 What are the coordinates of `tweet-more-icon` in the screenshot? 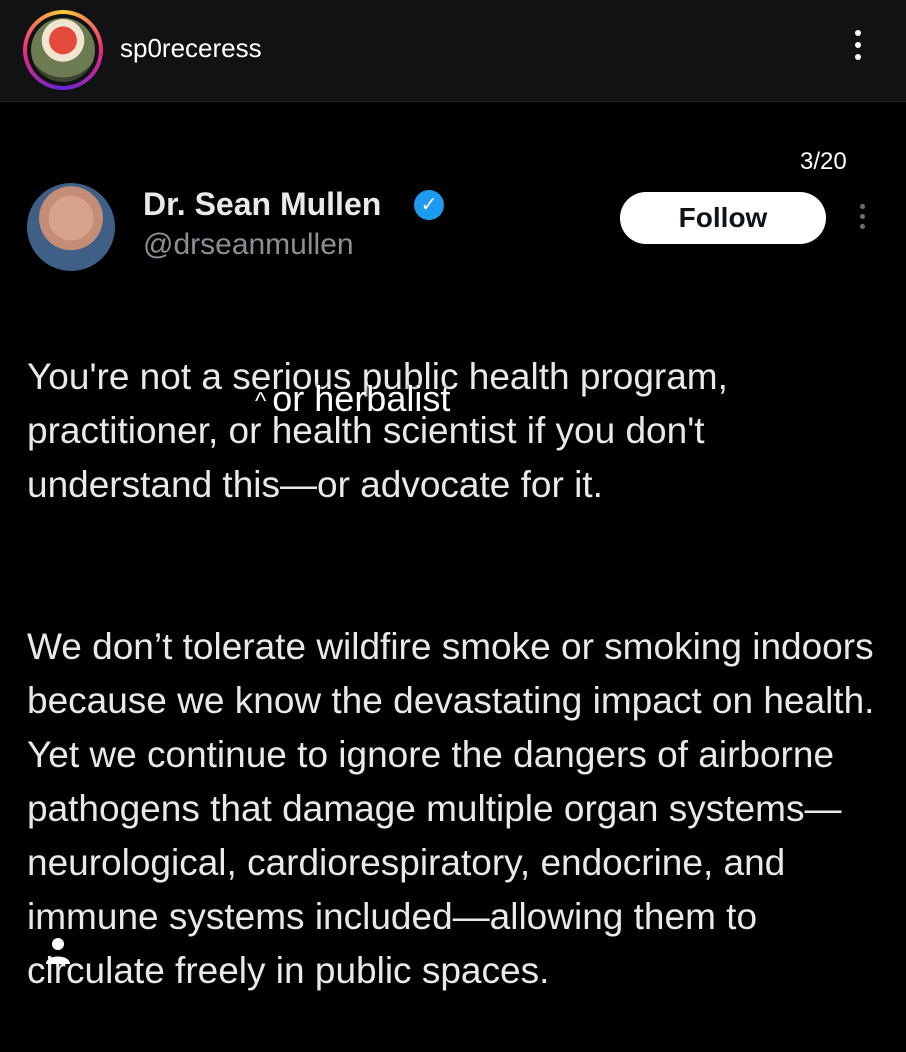 It's located at (862, 219).